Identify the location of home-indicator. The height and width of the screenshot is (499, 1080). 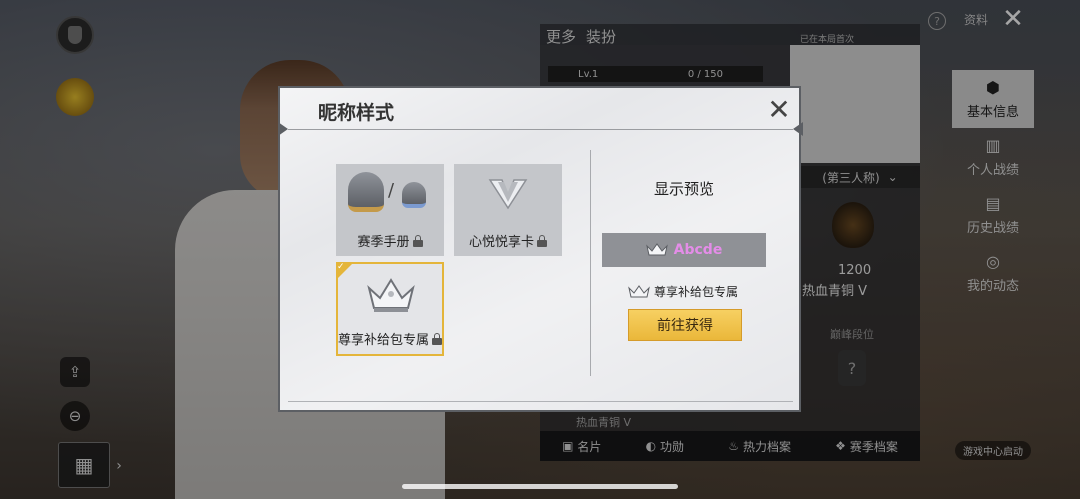
(540, 486).